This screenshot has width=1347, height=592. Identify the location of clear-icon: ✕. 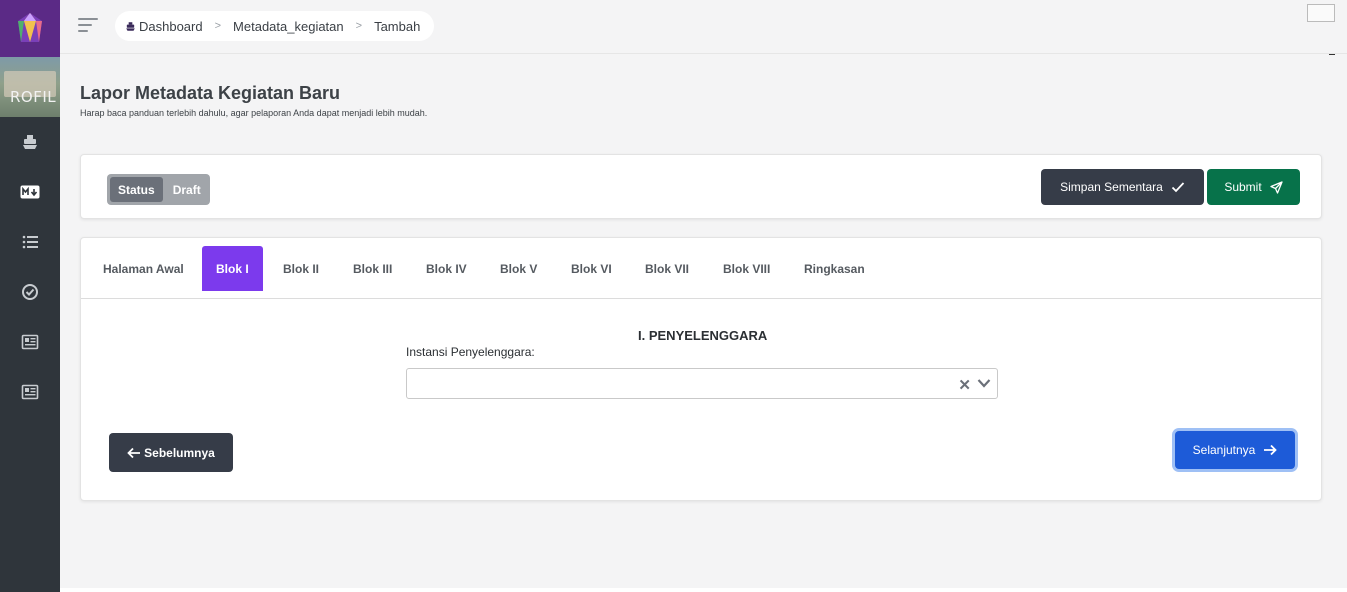
(964, 385).